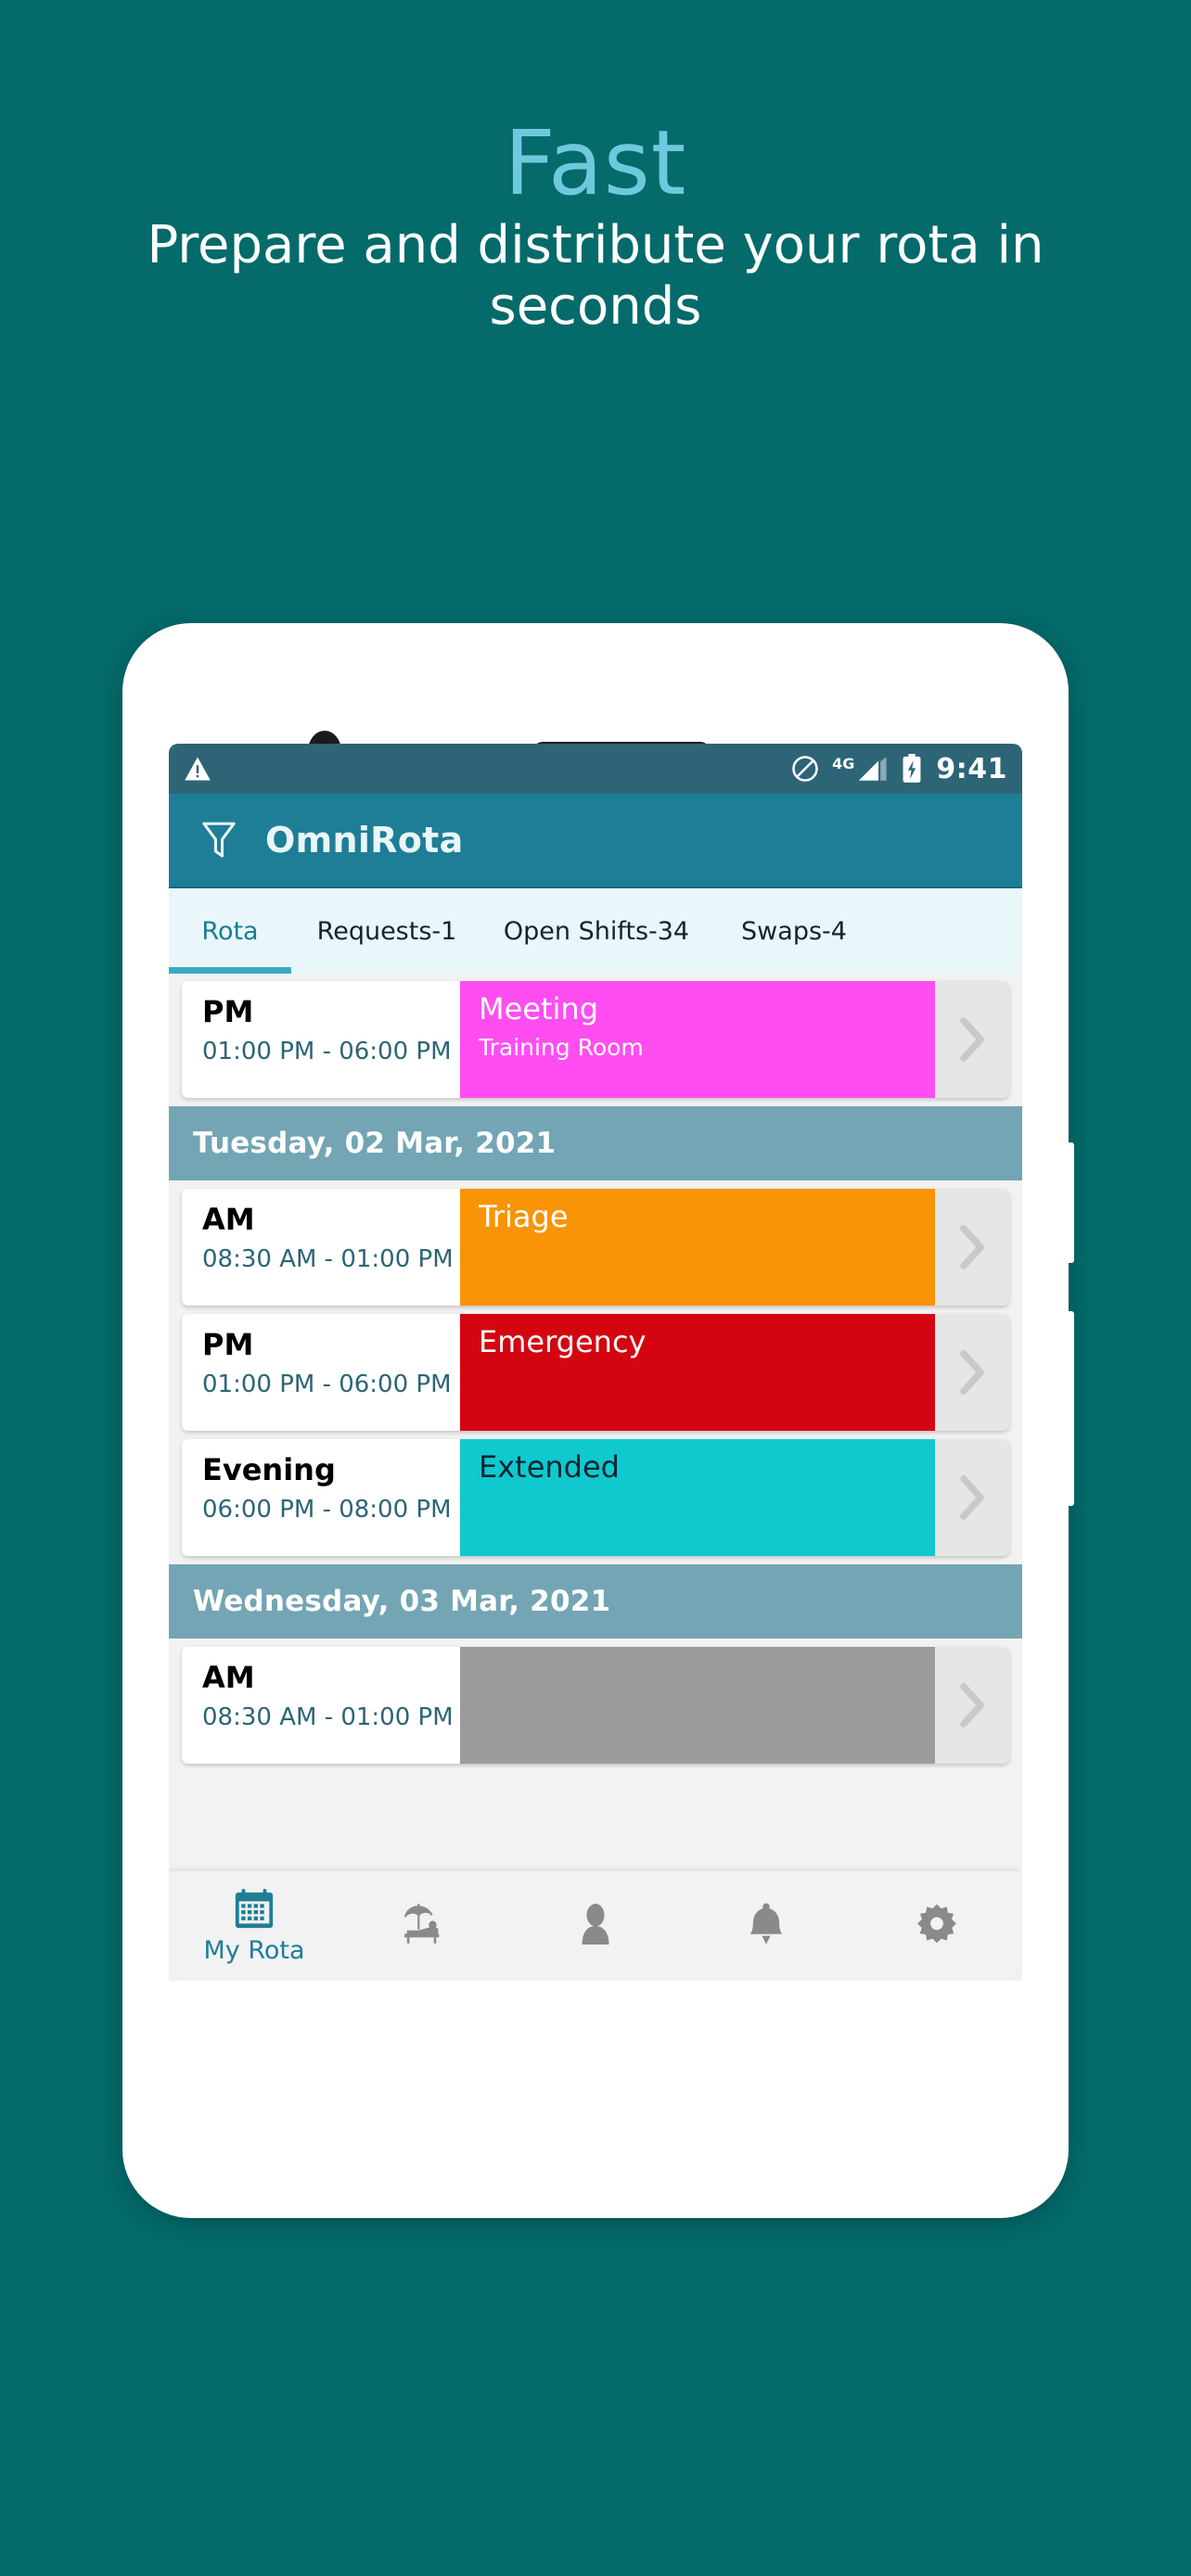 This screenshot has height=2576, width=1191. What do you see at coordinates (912, 769) in the screenshot?
I see `battery-charging-icon` at bounding box center [912, 769].